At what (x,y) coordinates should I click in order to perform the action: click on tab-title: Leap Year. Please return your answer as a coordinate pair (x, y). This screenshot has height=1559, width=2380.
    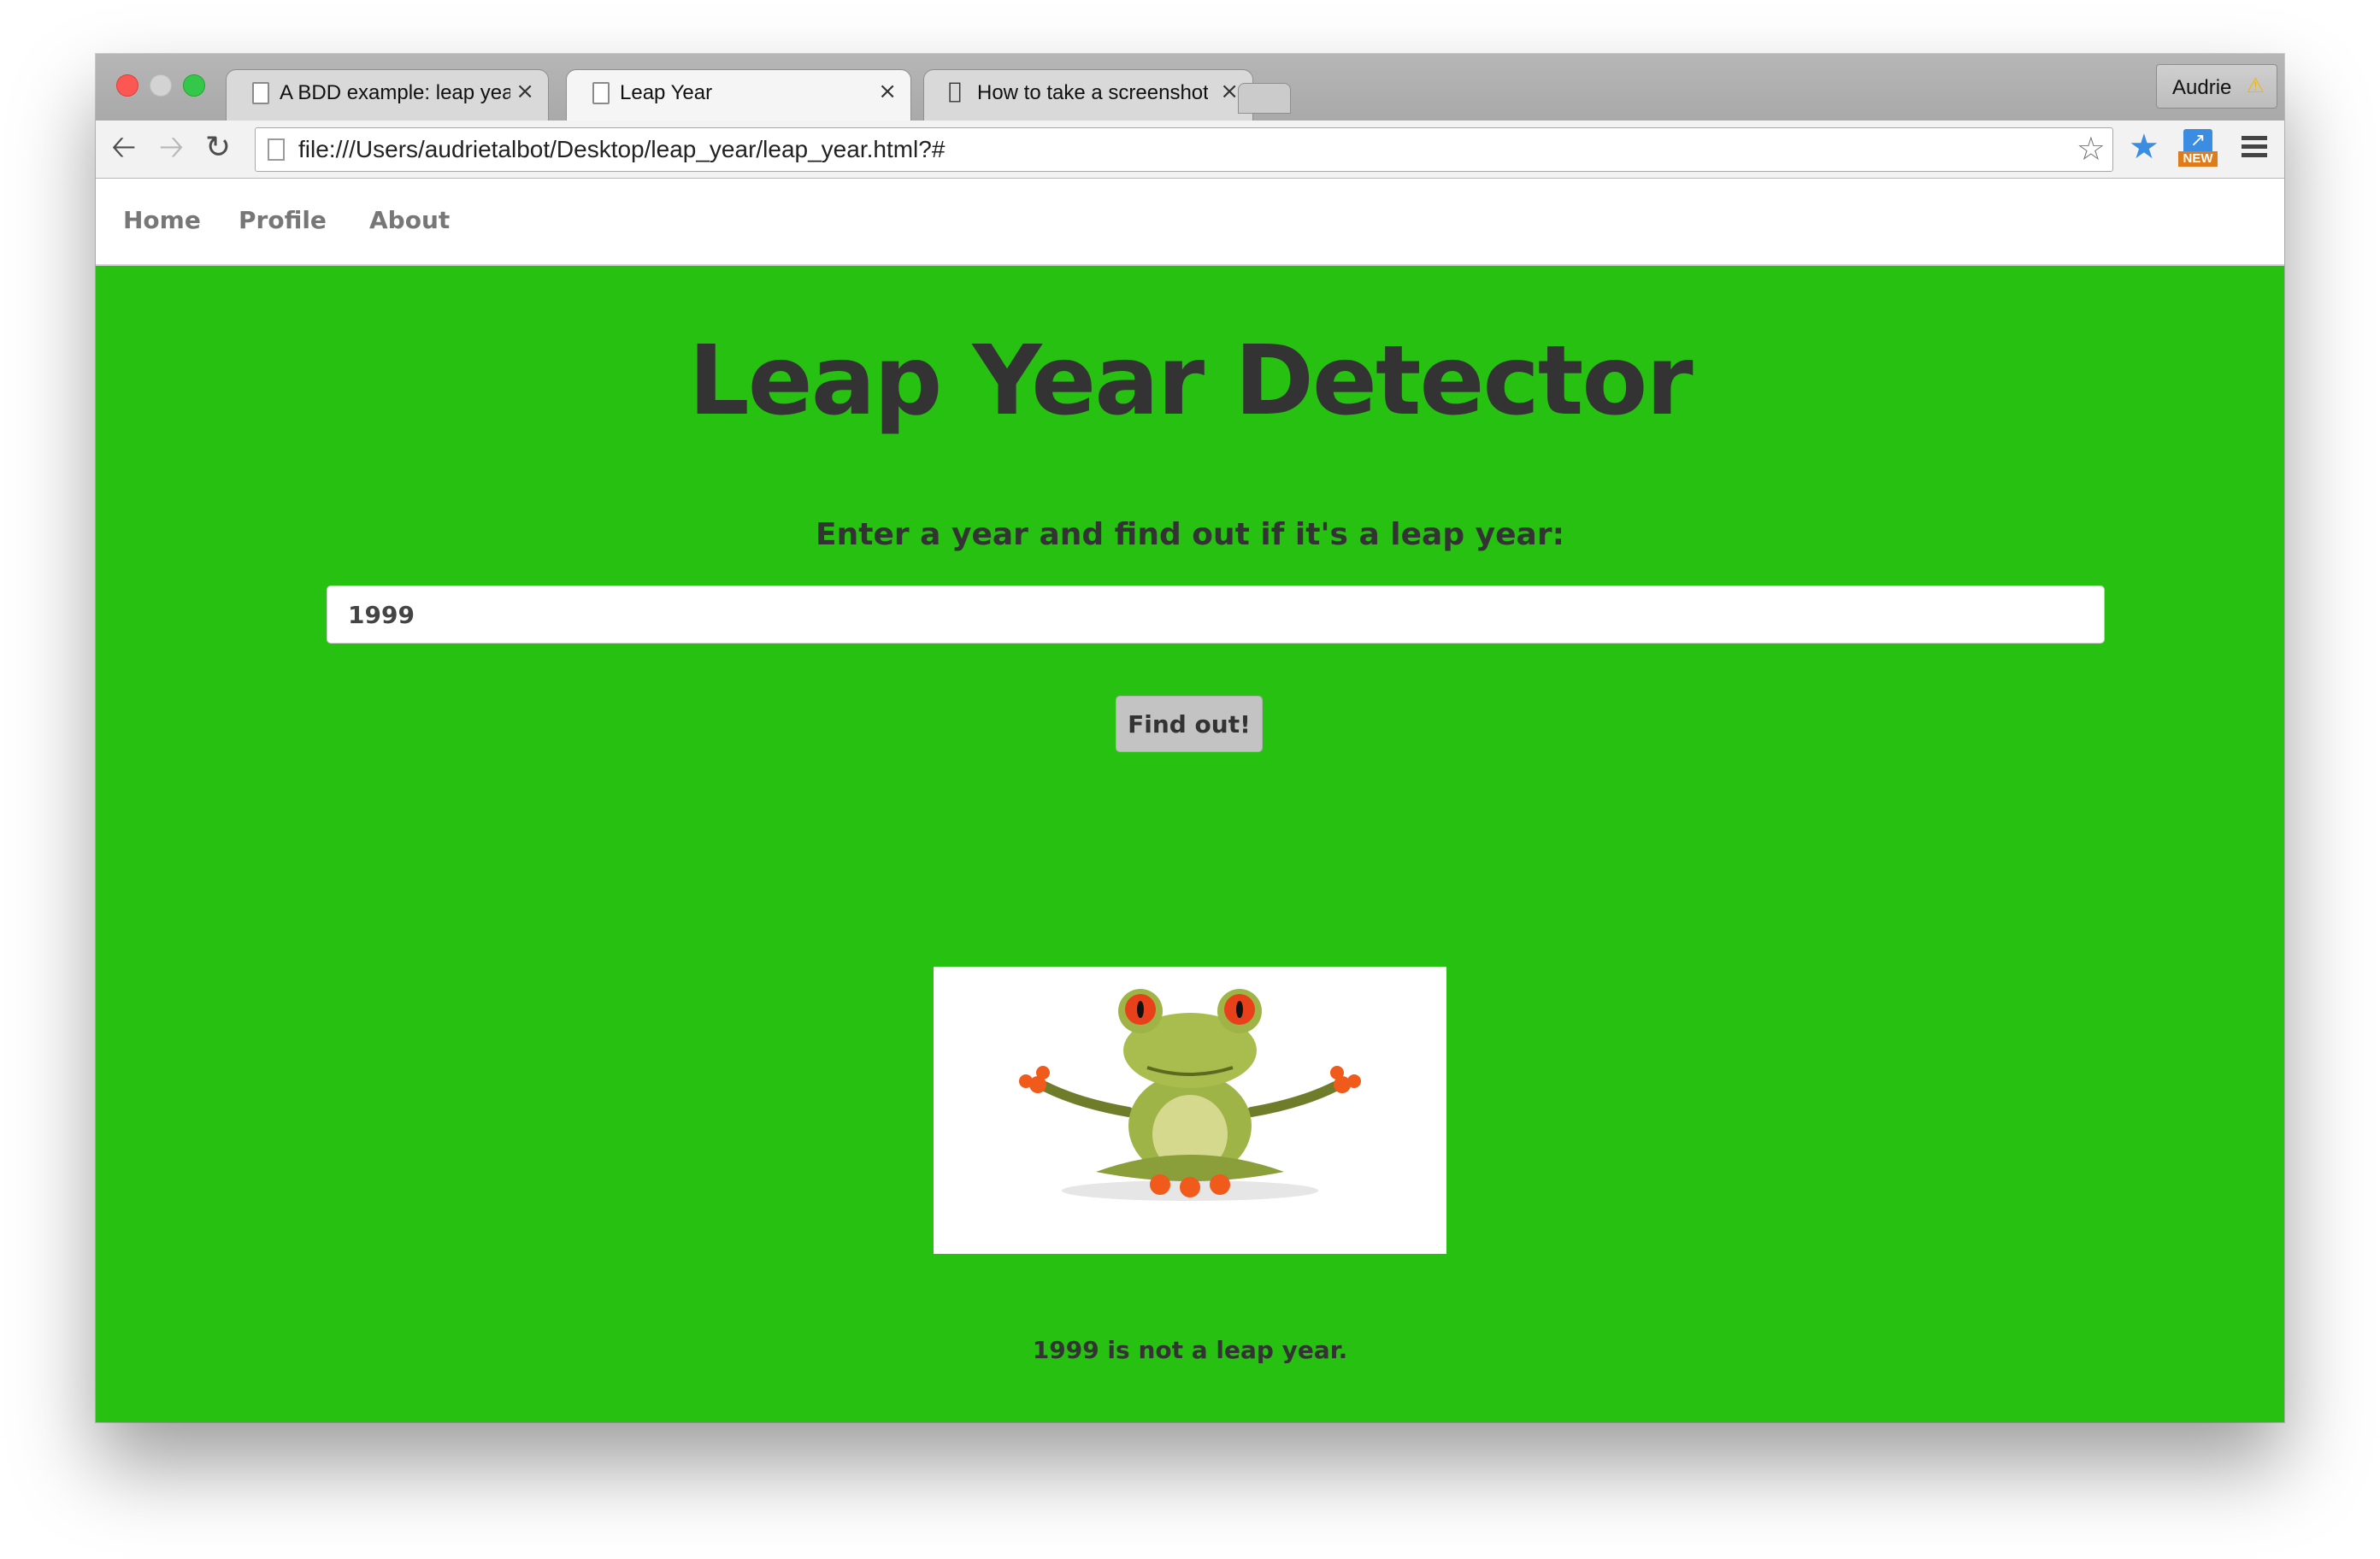
    Looking at the image, I should click on (667, 92).